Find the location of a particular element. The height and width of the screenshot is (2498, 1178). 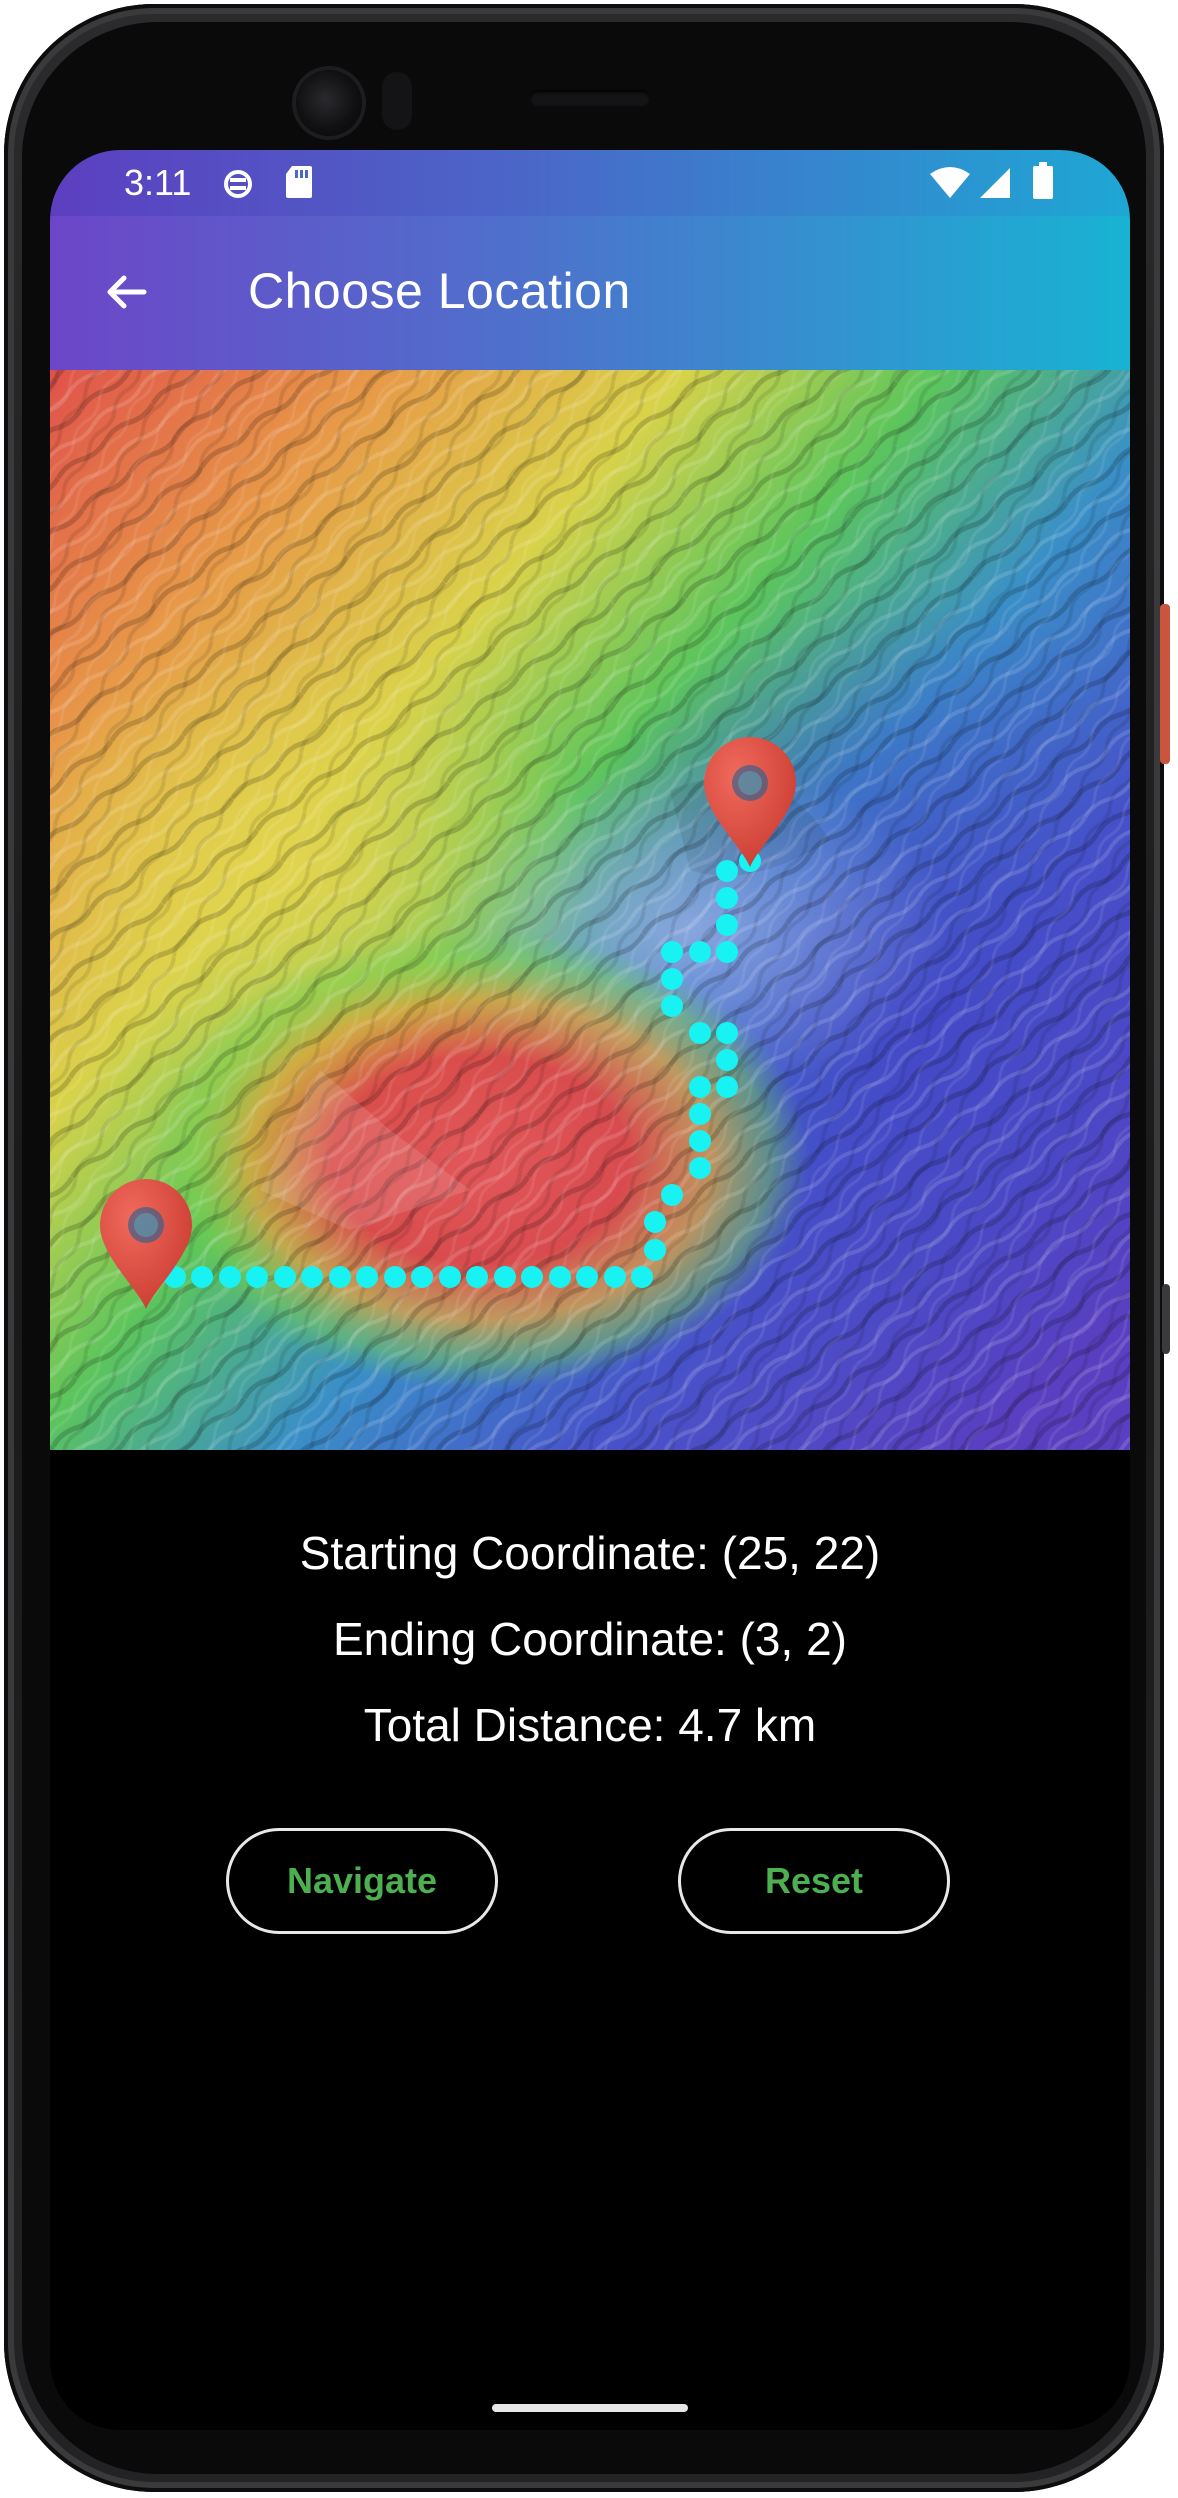

battery-icon is located at coordinates (1043, 183).